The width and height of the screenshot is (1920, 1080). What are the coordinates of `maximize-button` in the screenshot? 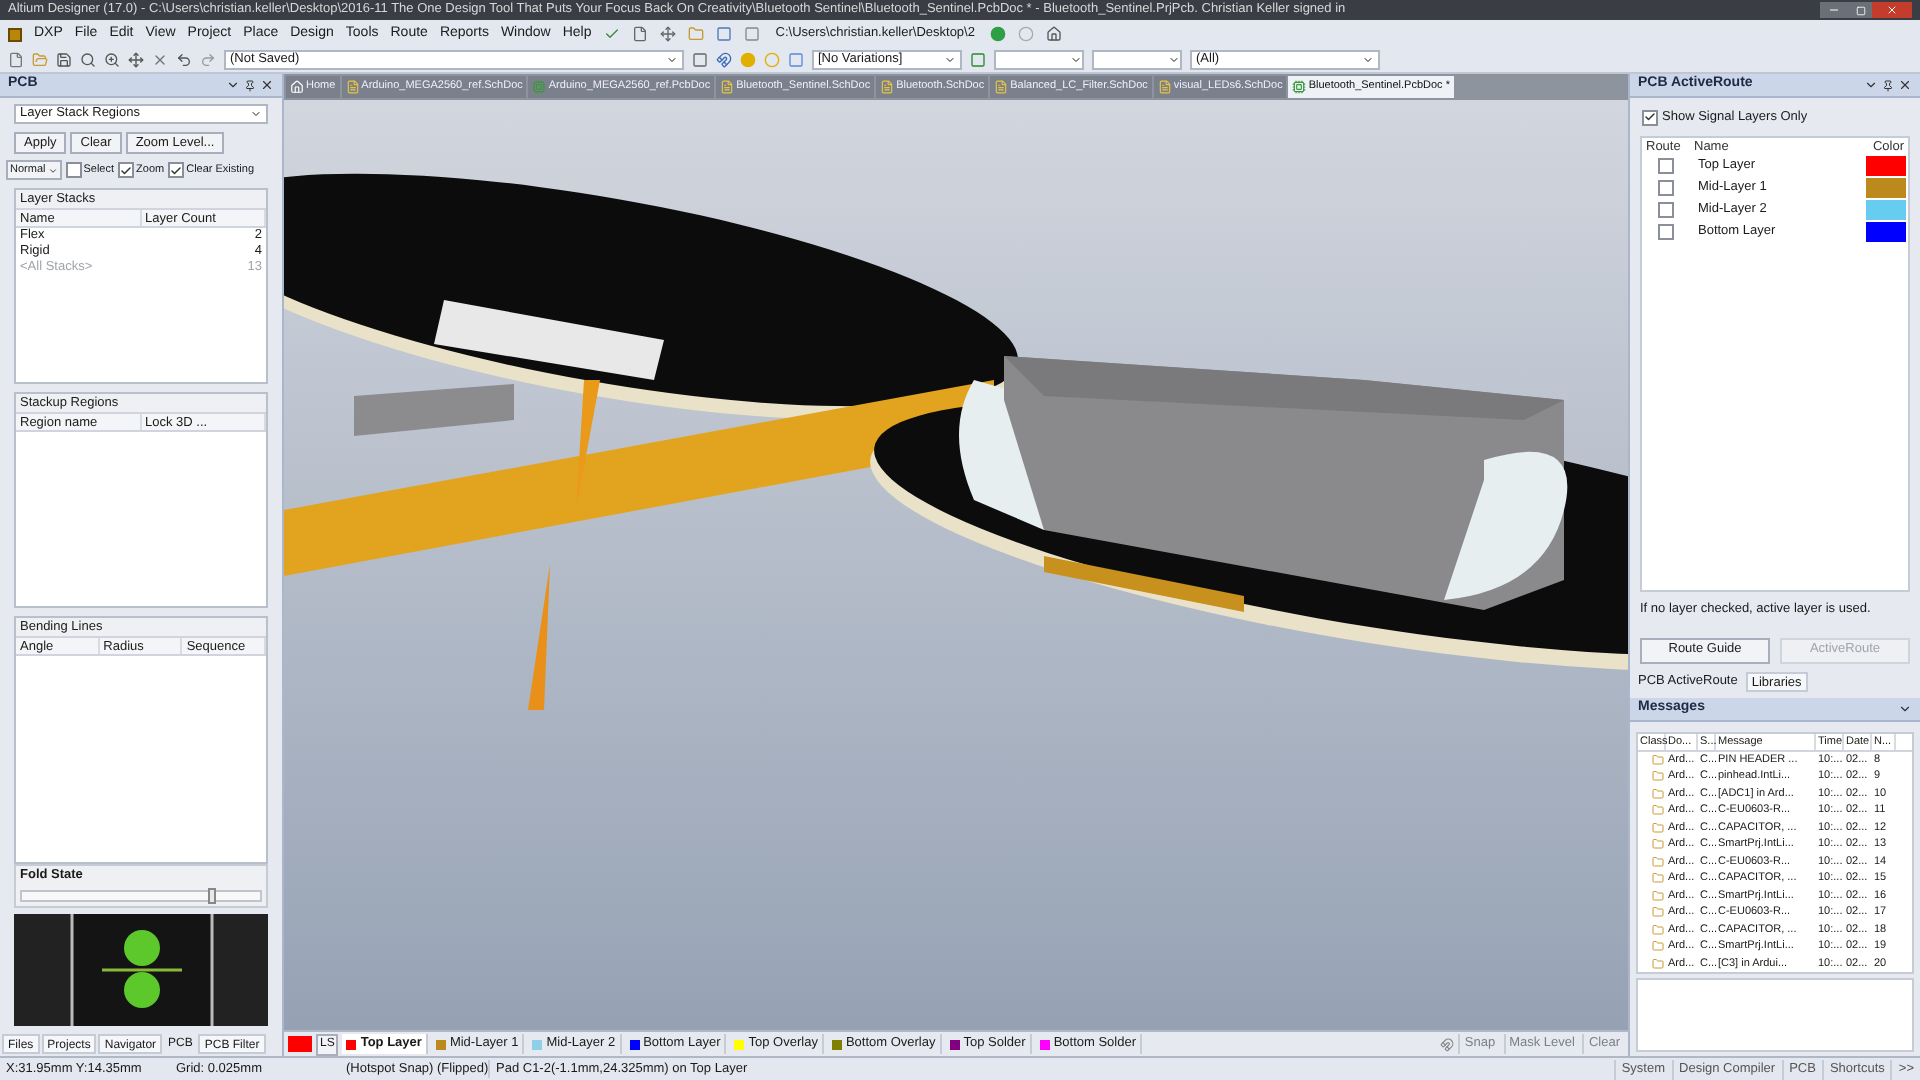 It's located at (1860, 10).